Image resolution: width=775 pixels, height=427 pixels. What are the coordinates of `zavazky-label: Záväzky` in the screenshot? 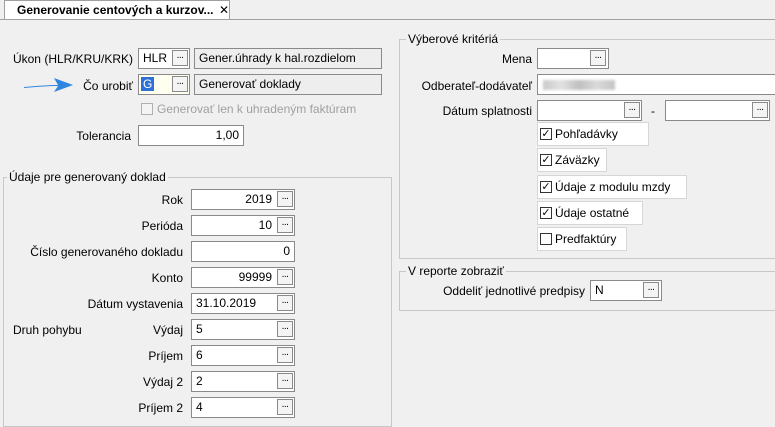 It's located at (577, 160).